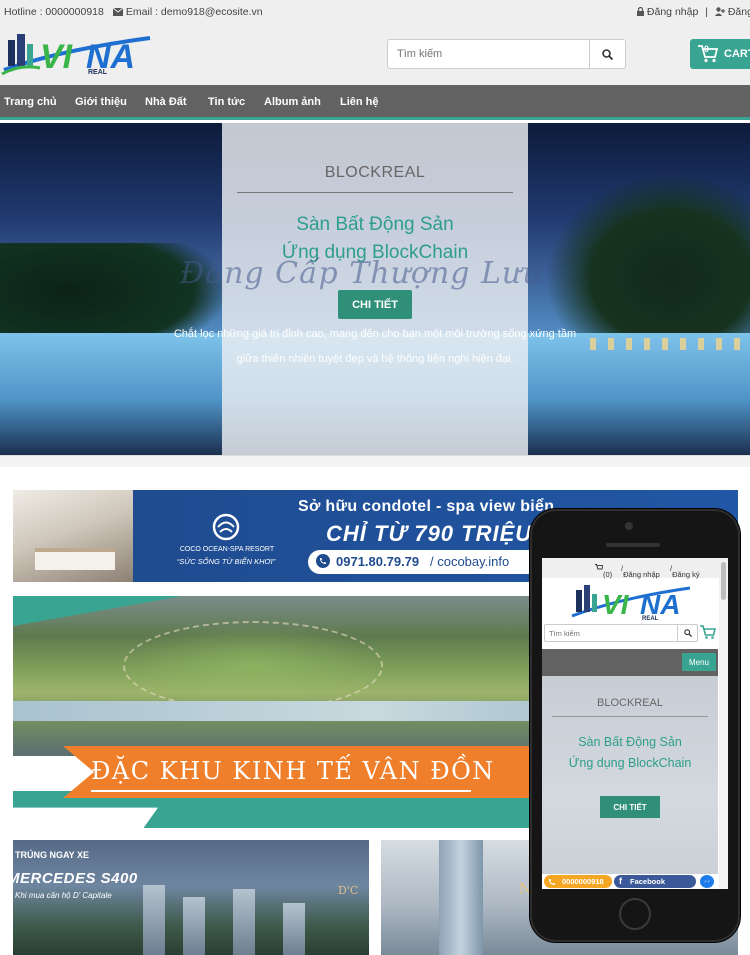 Image resolution: width=750 pixels, height=955 pixels. I want to click on search-button, so click(607, 54).